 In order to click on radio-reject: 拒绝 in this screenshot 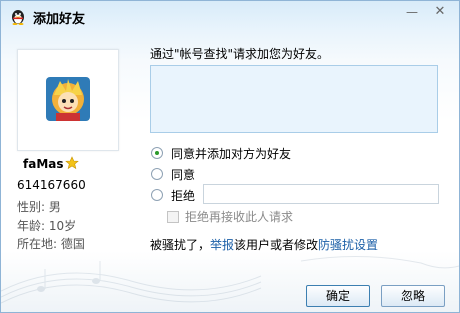, I will do `click(173, 195)`.